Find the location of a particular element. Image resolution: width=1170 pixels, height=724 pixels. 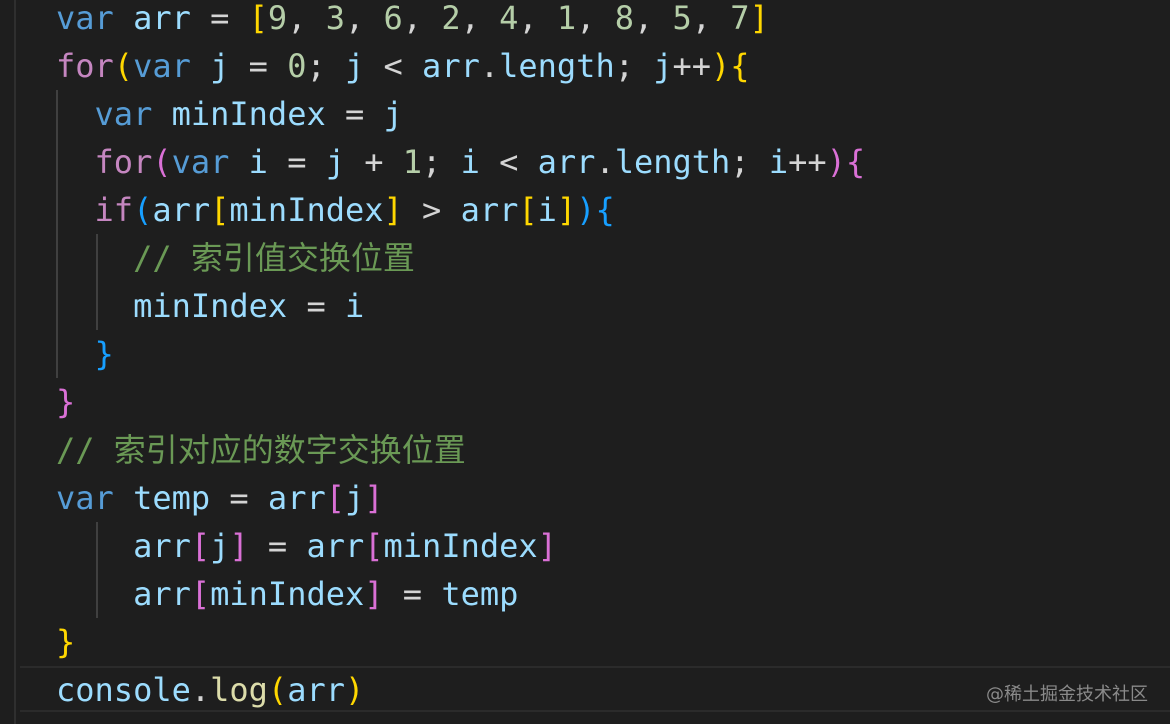

code-line: arr[j] = arr[minIndex] is located at coordinates (306, 546).